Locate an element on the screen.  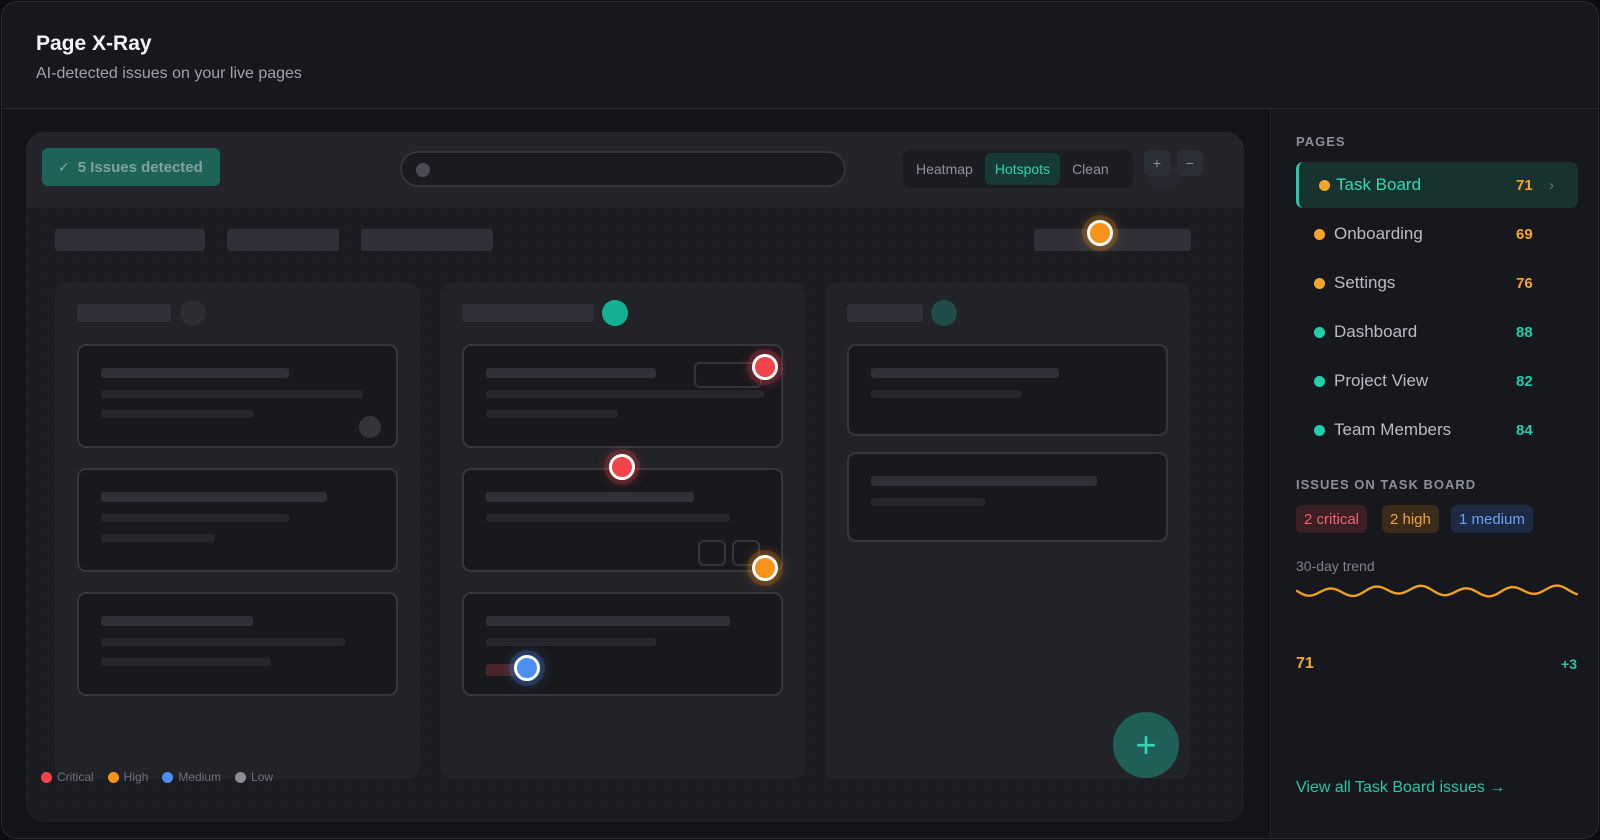
legend-item-medium: Medium is located at coordinates (191, 777).